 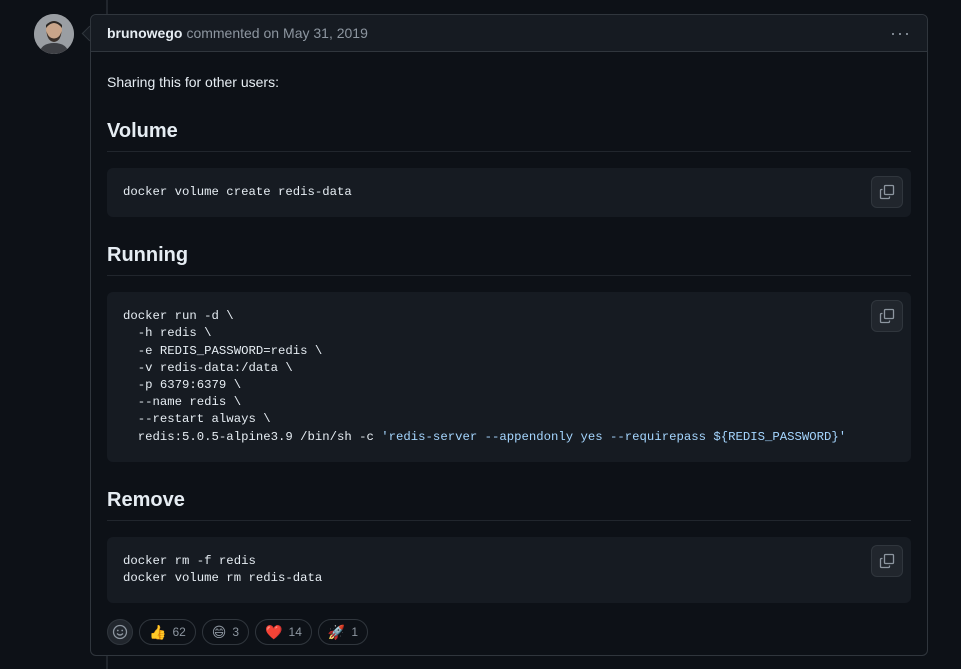 I want to click on reactions-bar: 👍 62 😄 3 ❤️ 14 🚀 1, so click(x=509, y=632).